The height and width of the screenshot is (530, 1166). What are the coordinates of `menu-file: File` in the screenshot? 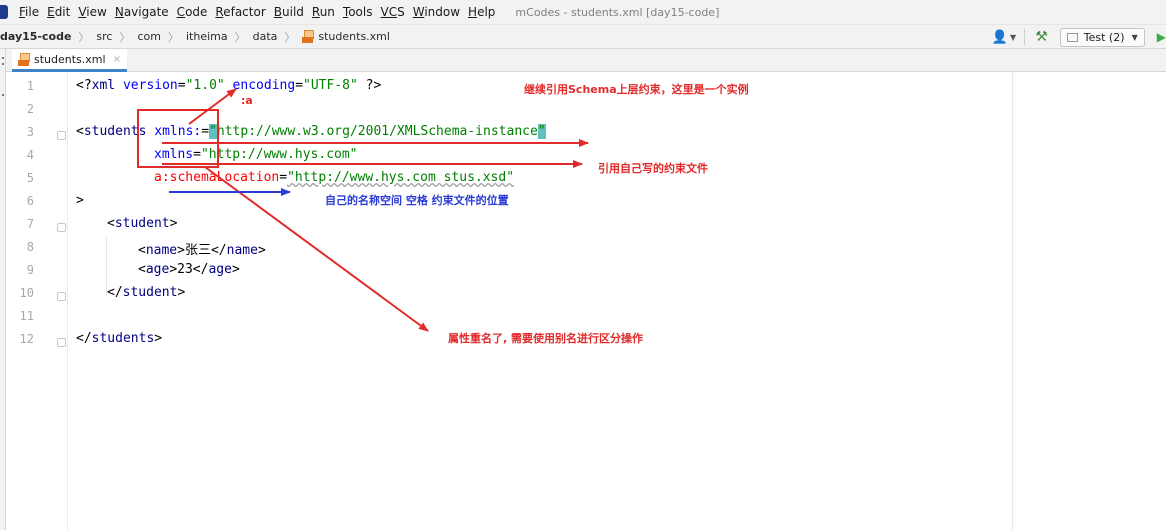 It's located at (29, 12).